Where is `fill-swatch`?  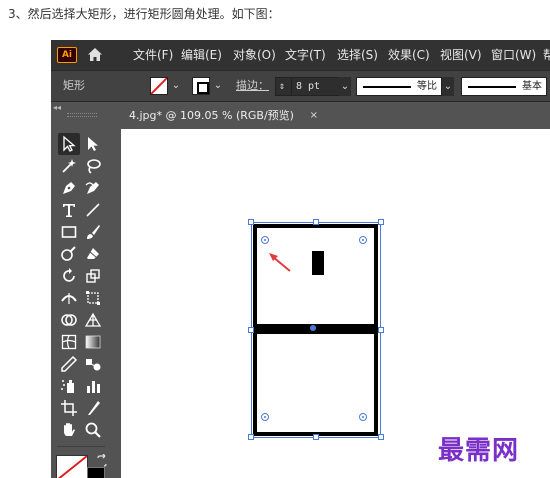
fill-swatch is located at coordinates (159, 86).